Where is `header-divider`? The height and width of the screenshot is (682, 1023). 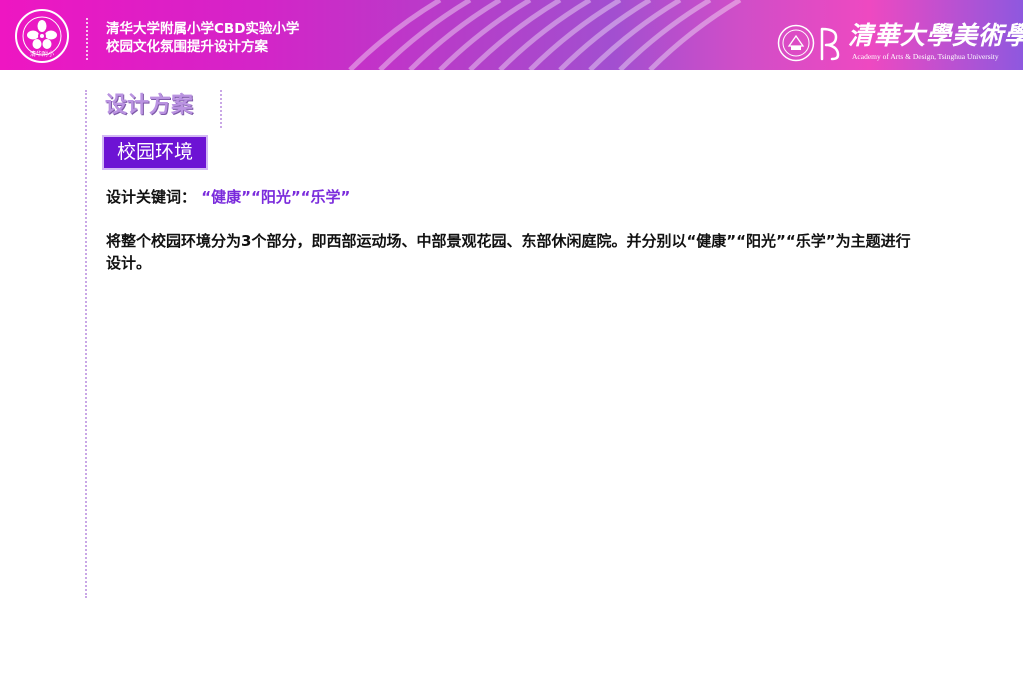
header-divider is located at coordinates (87, 39).